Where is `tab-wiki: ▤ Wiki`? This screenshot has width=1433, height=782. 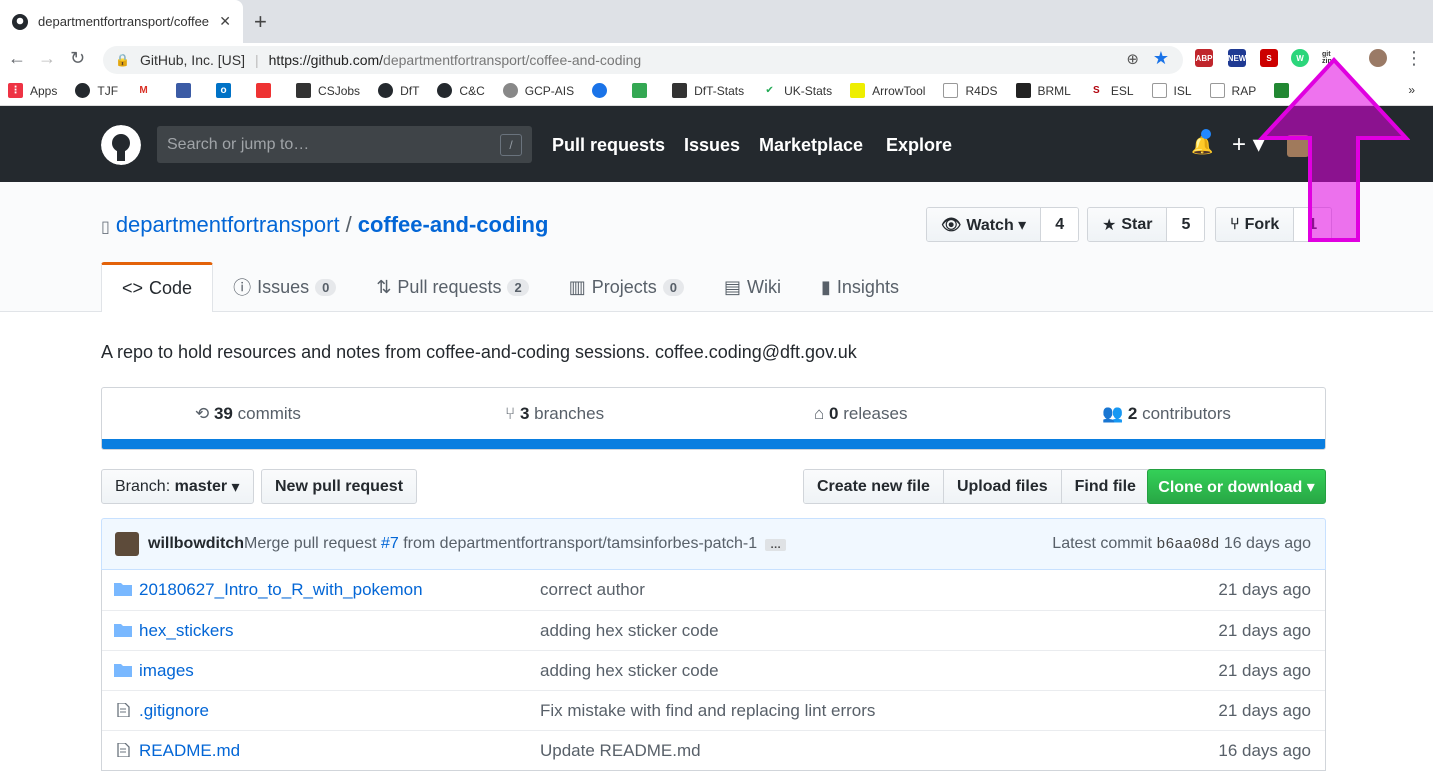 tab-wiki: ▤ Wiki is located at coordinates (752, 287).